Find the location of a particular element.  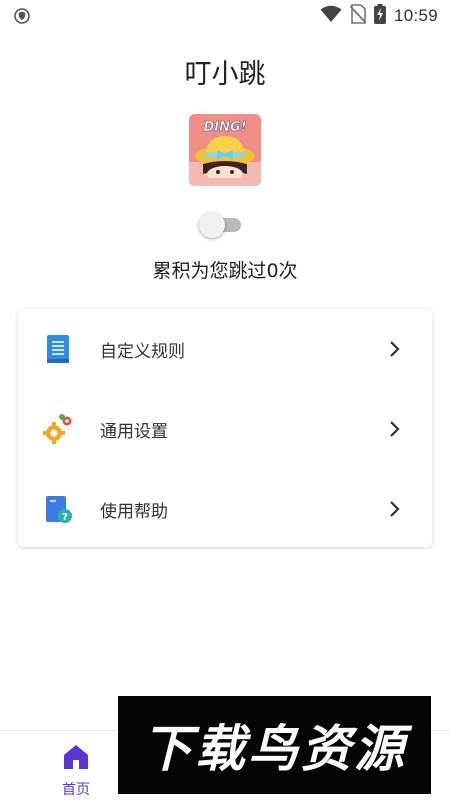

gears-icon is located at coordinates (58, 429).